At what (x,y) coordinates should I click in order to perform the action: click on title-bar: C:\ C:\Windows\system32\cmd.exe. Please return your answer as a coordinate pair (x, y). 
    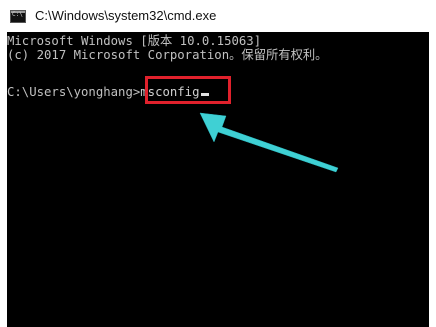
    Looking at the image, I should click on (218, 16).